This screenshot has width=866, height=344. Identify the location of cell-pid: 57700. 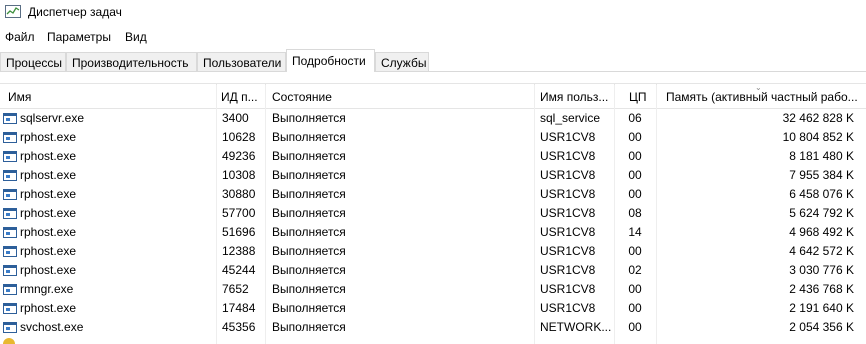
(239, 213).